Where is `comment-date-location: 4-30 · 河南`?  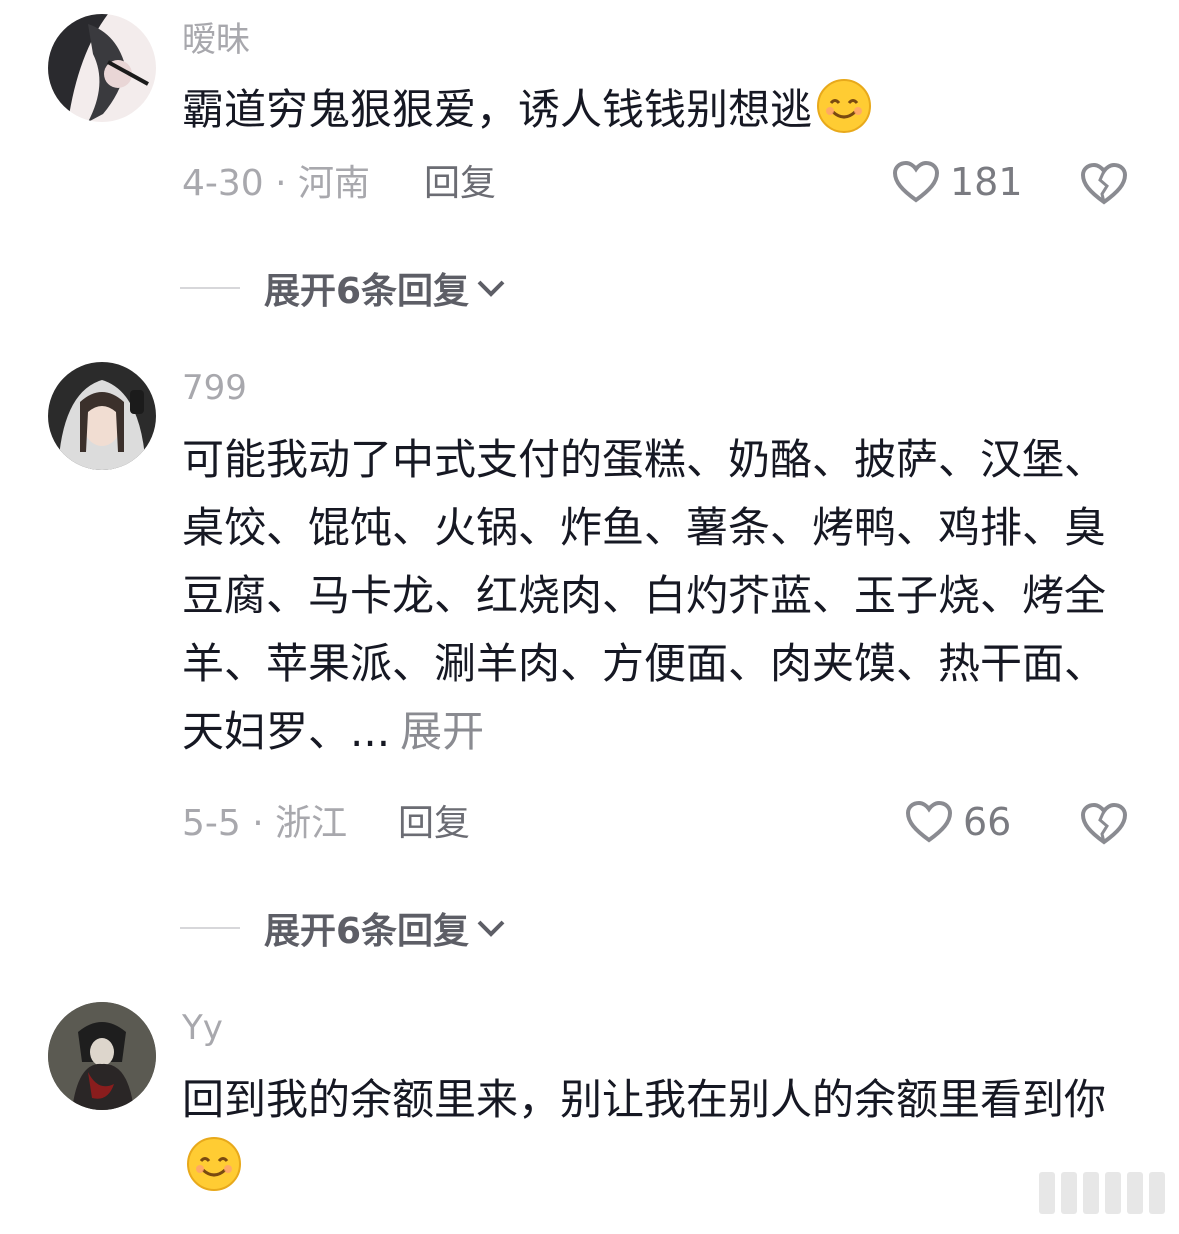
comment-date-location: 4-30 · 河南 is located at coordinates (276, 183).